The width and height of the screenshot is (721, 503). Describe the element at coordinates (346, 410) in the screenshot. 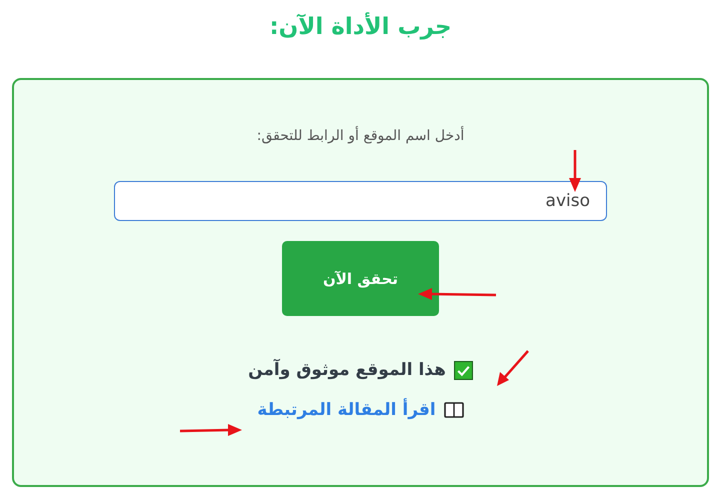

I see `article-link: اقرأ المقالة المرتبطة` at that location.